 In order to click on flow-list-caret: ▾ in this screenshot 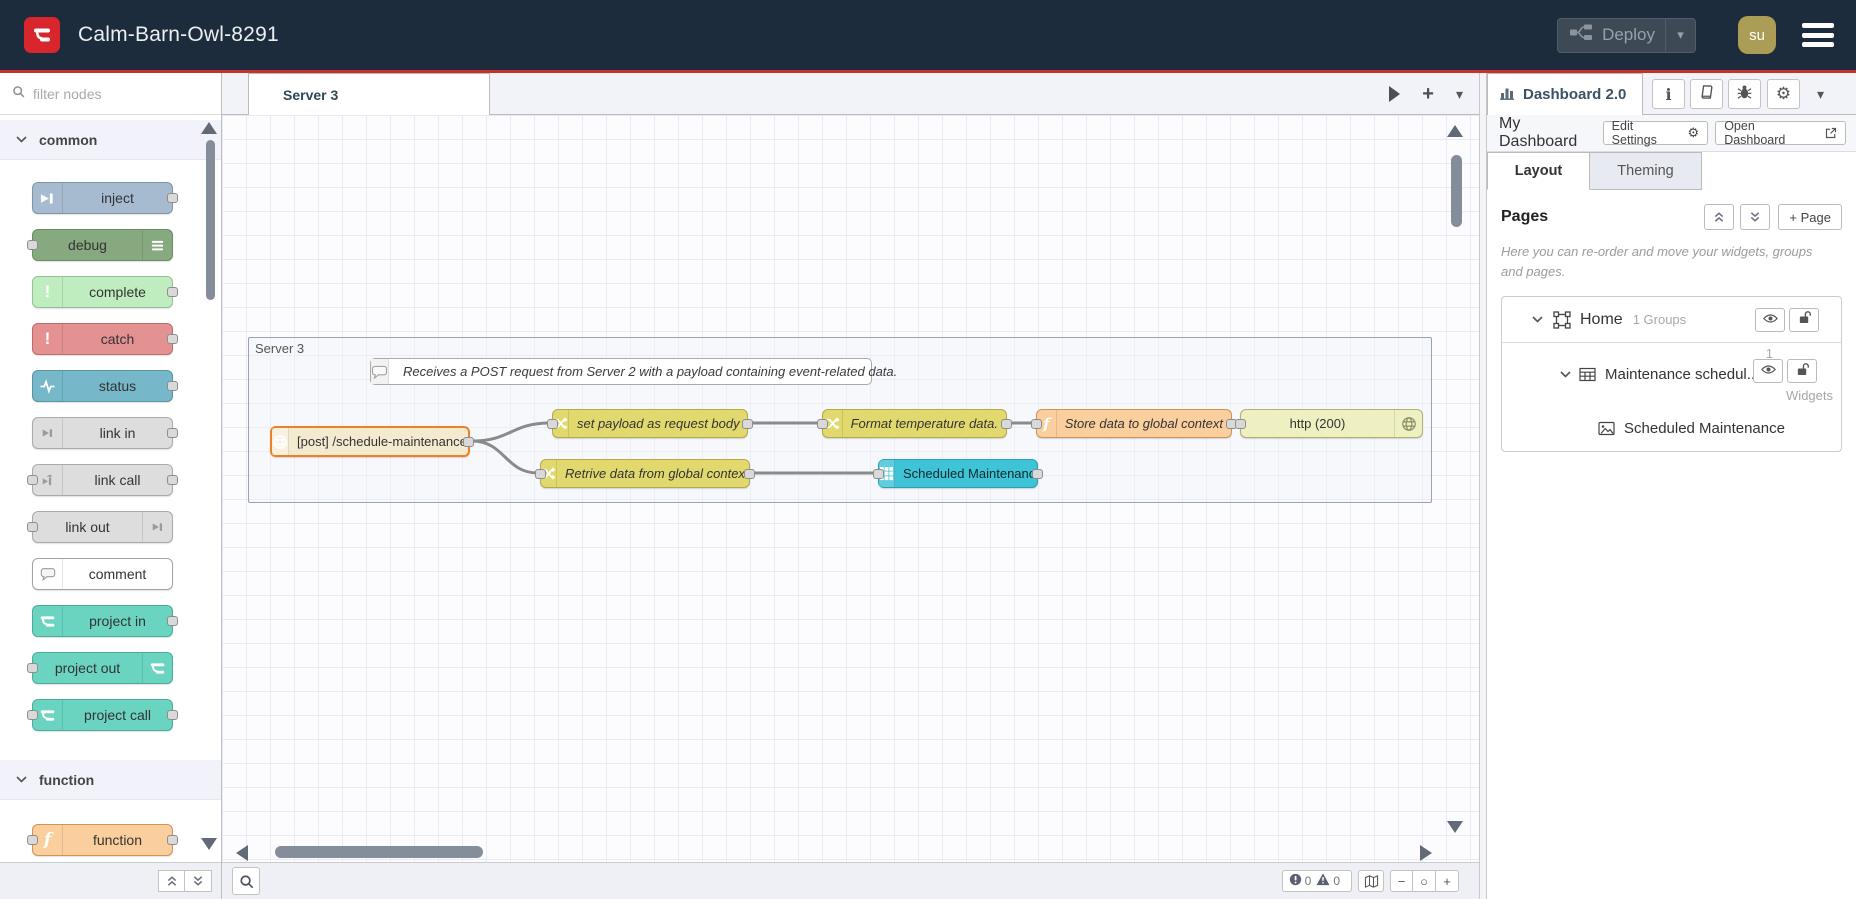, I will do `click(1459, 94)`.